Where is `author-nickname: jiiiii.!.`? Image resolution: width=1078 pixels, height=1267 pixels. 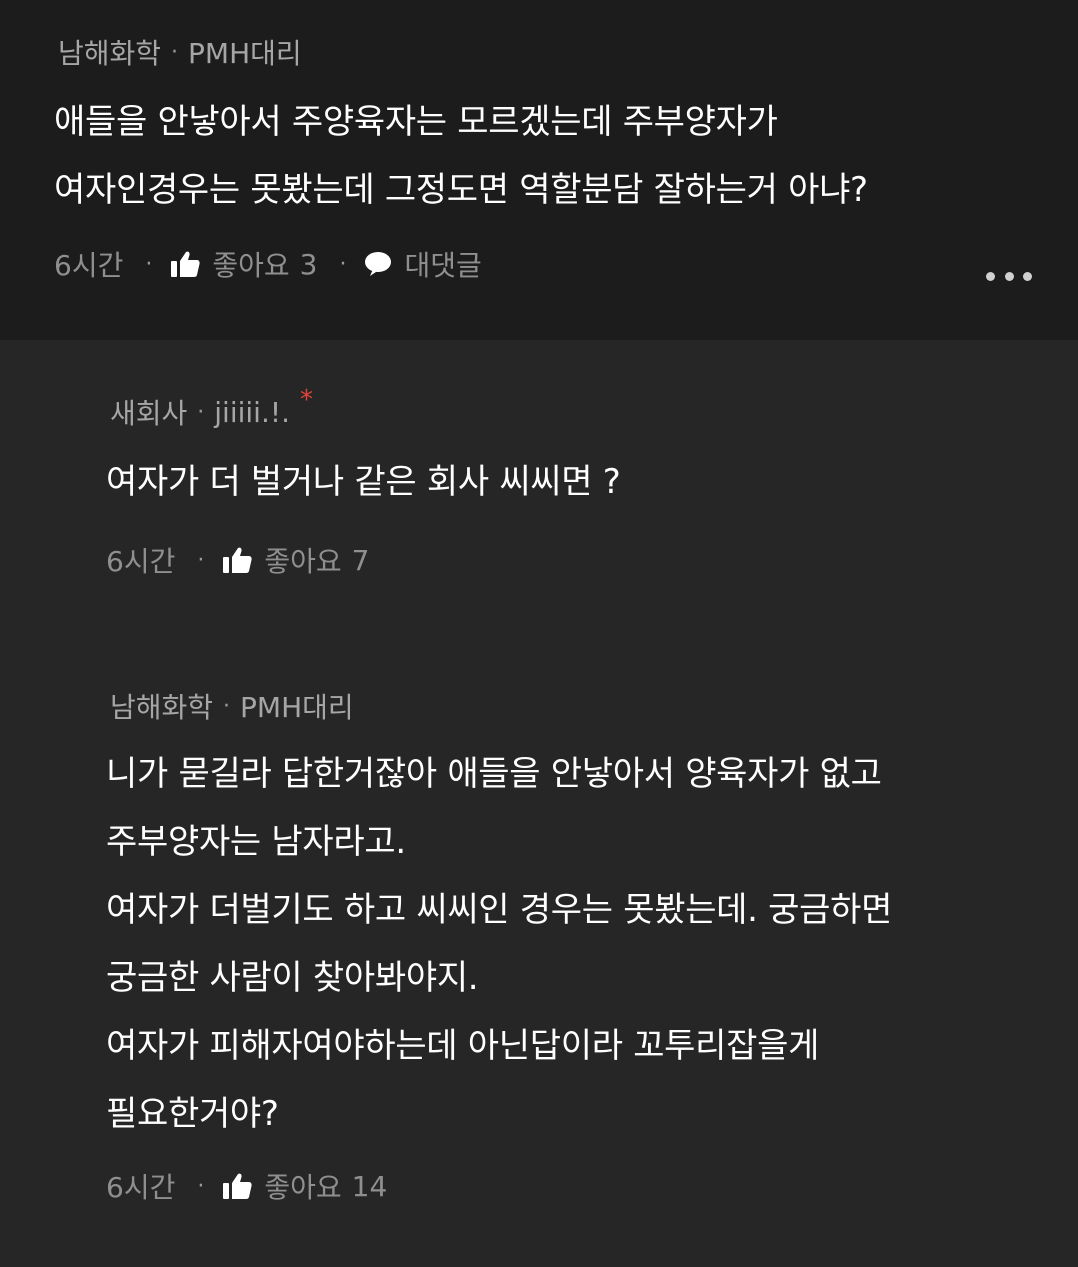
author-nickname: jiiiii.!. is located at coordinates (252, 412).